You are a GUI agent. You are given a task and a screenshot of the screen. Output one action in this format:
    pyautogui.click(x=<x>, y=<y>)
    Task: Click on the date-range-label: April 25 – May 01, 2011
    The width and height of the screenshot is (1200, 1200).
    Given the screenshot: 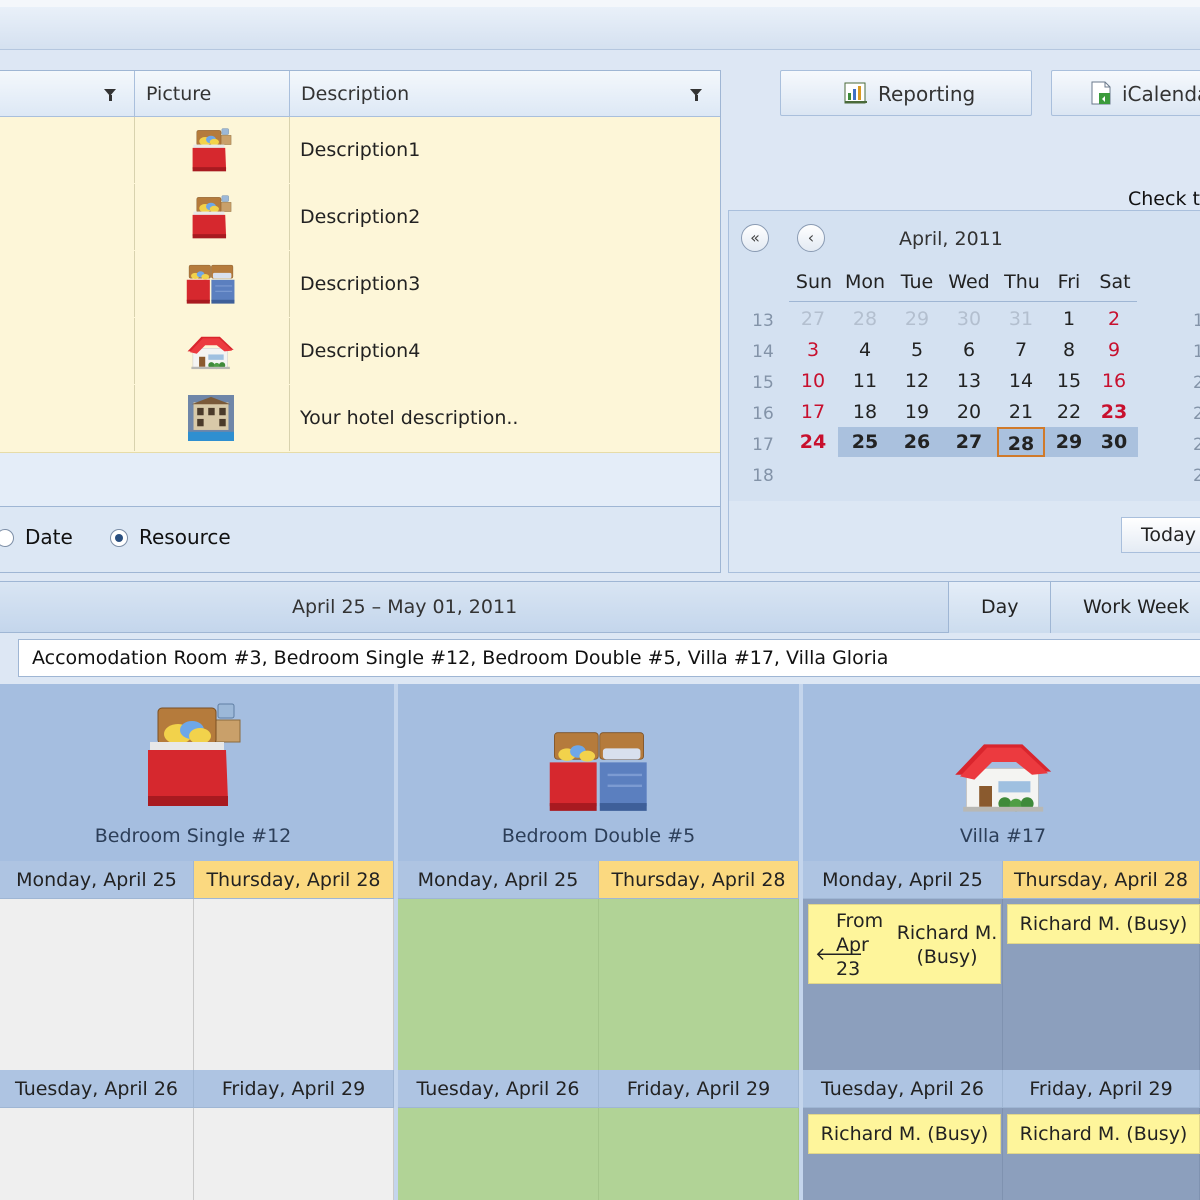 What is the action you would take?
    pyautogui.click(x=405, y=607)
    